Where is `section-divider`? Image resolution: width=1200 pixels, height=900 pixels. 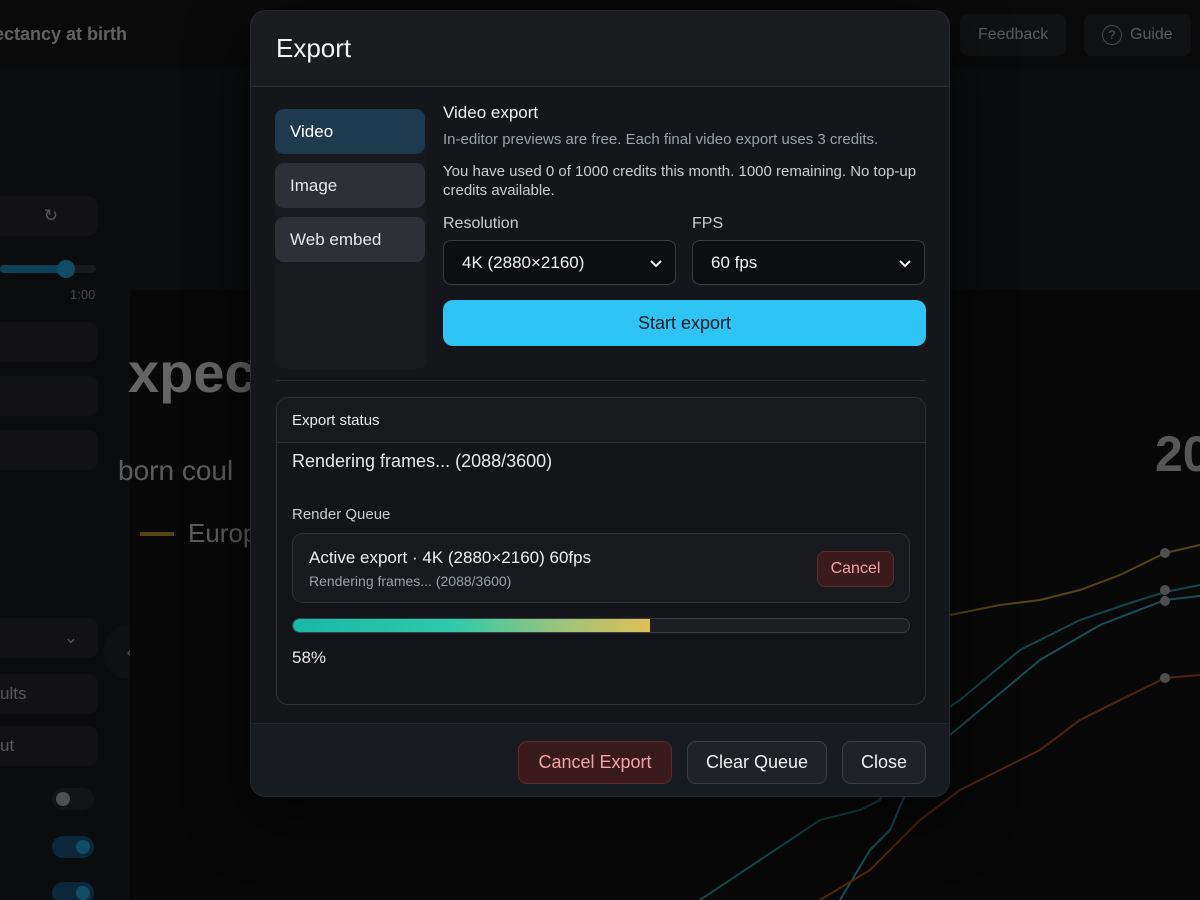 section-divider is located at coordinates (601, 380).